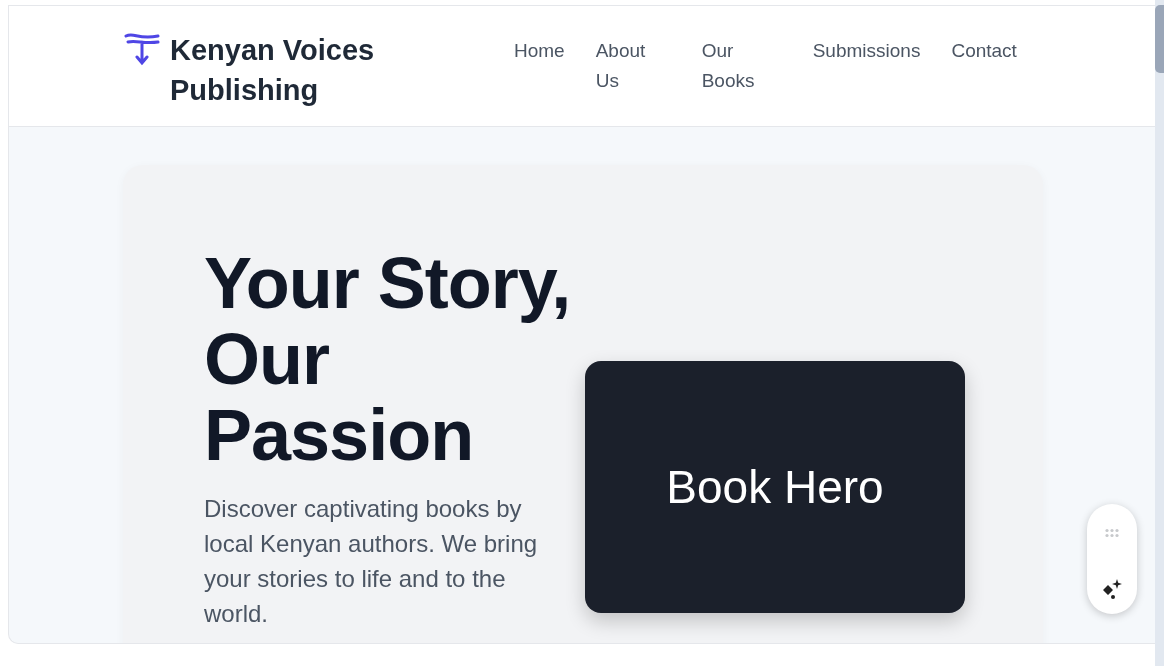 This screenshot has height=666, width=1164. I want to click on nav-link: Contact, so click(984, 66).